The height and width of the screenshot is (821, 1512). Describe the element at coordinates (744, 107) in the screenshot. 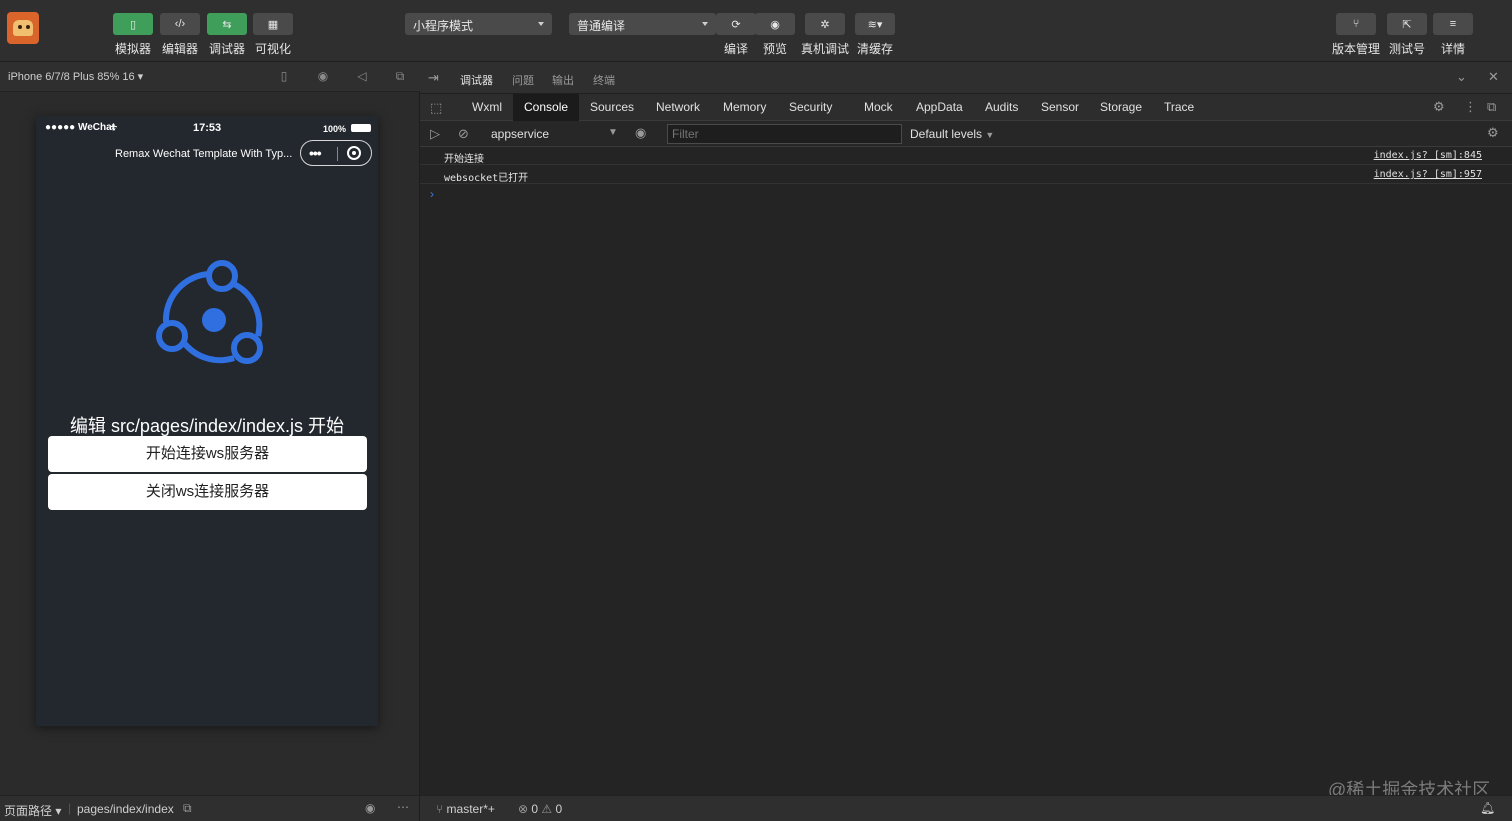

I see `devtab-memory: Memory` at that location.